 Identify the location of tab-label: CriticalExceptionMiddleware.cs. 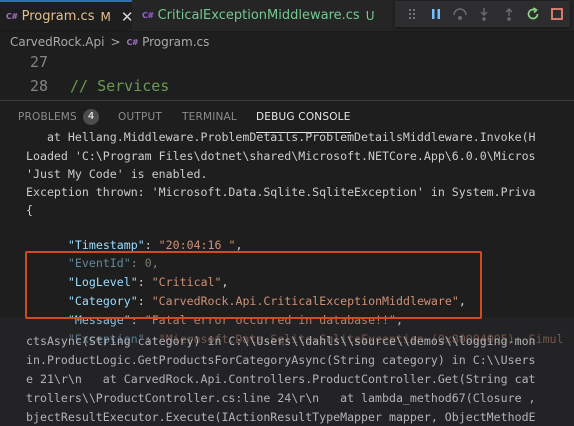
(258, 15).